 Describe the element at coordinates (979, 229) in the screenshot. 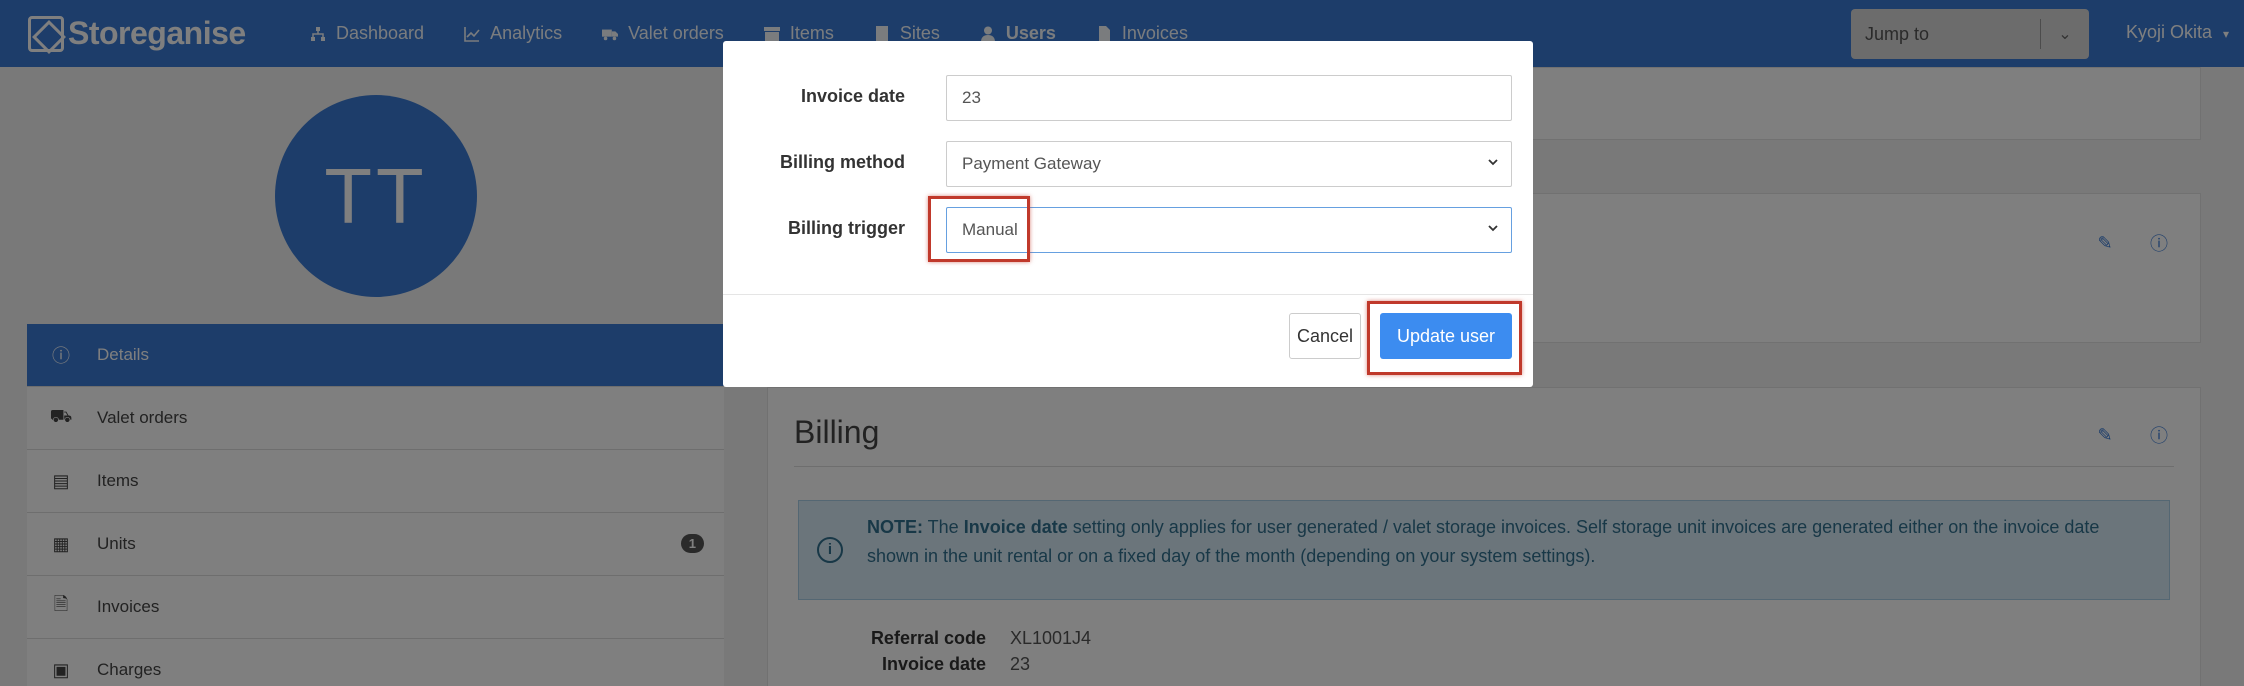

I see `billing-trigger-highlight` at that location.